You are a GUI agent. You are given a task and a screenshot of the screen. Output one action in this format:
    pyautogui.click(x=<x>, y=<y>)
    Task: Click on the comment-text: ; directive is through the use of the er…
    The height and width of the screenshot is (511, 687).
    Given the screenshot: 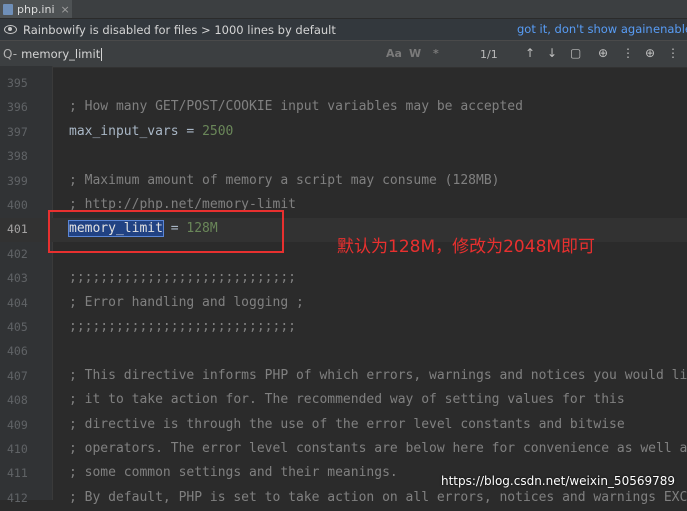 What is the action you would take?
    pyautogui.click(x=347, y=424)
    